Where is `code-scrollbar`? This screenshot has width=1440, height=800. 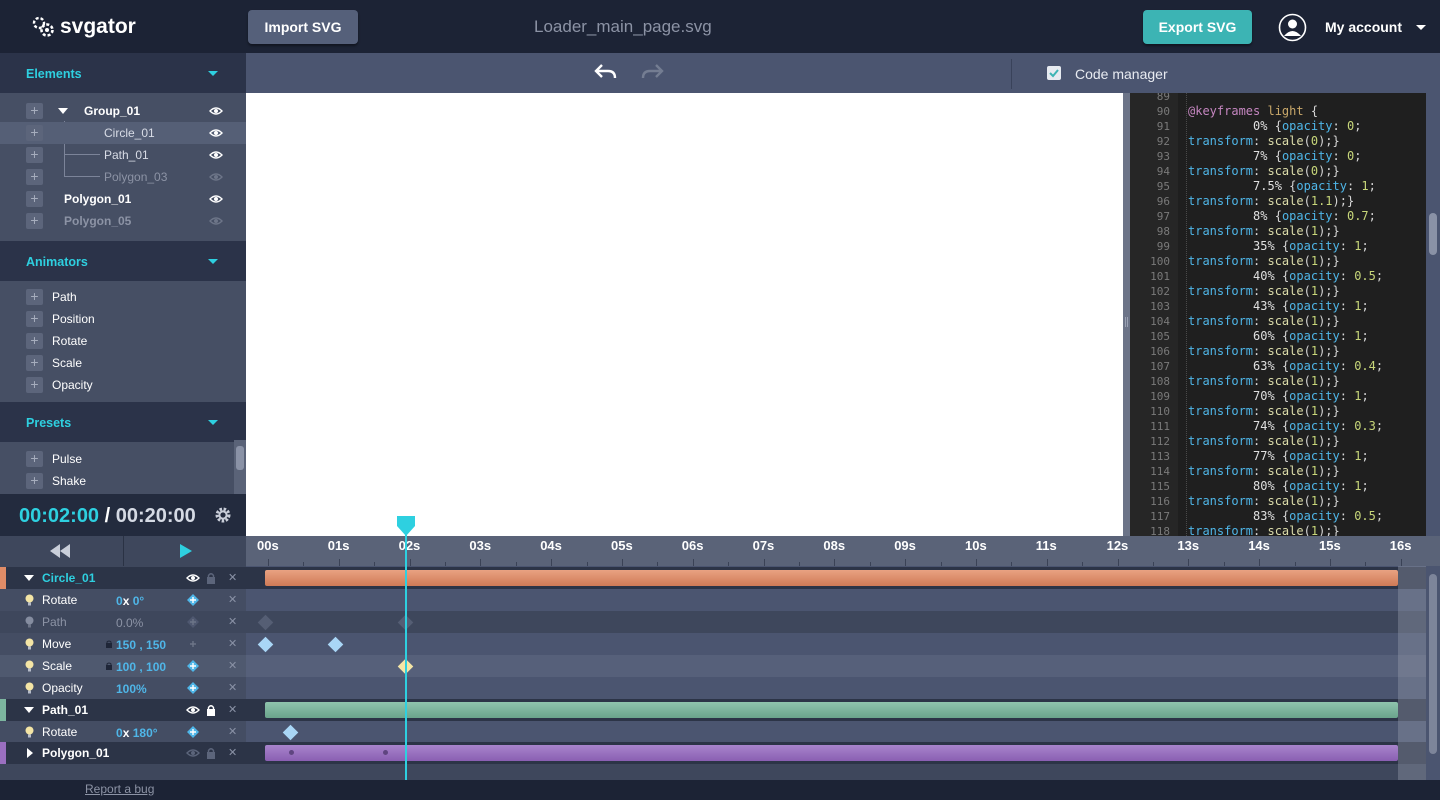 code-scrollbar is located at coordinates (1433, 314).